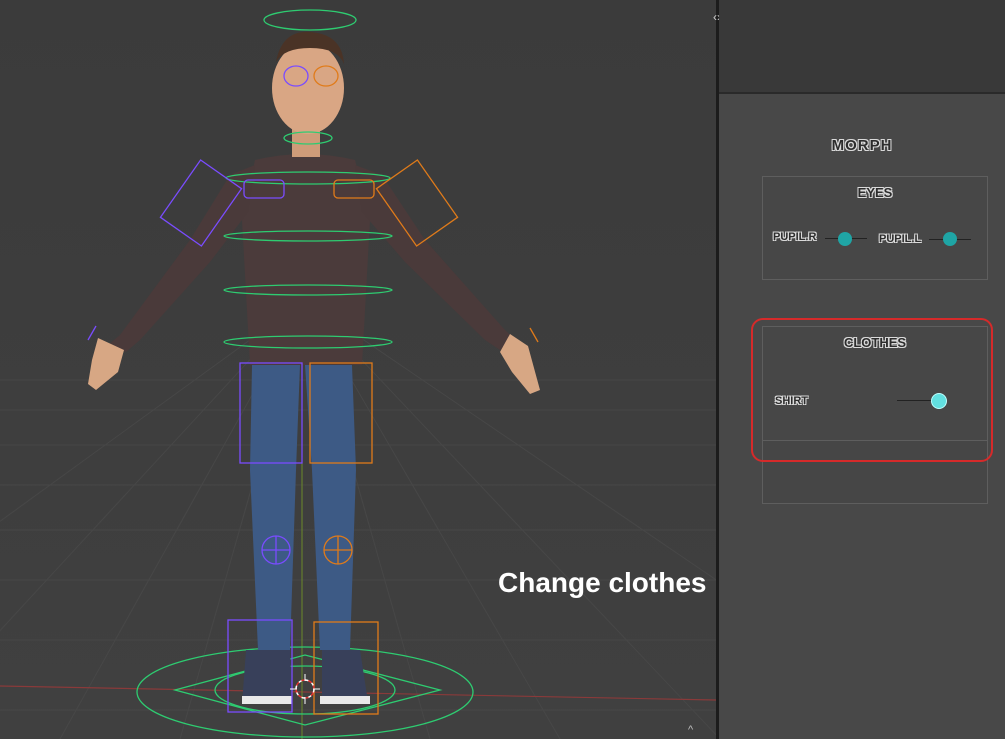 The height and width of the screenshot is (739, 1005). I want to click on caption-text: Change clothes, so click(602, 582).